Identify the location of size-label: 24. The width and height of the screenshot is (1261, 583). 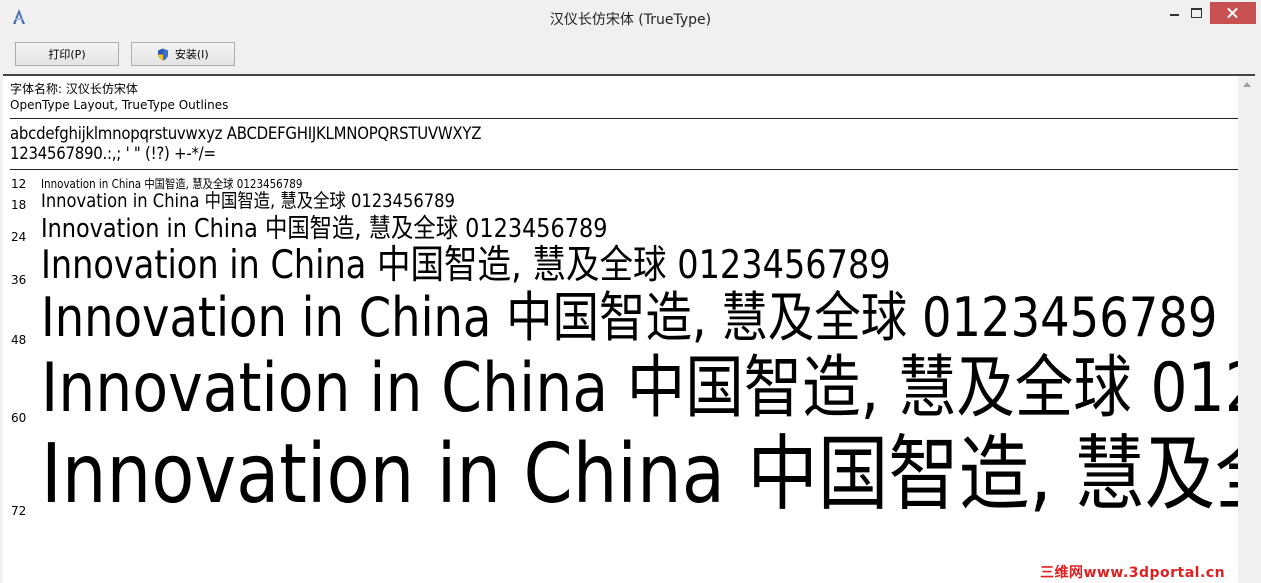
(19, 237).